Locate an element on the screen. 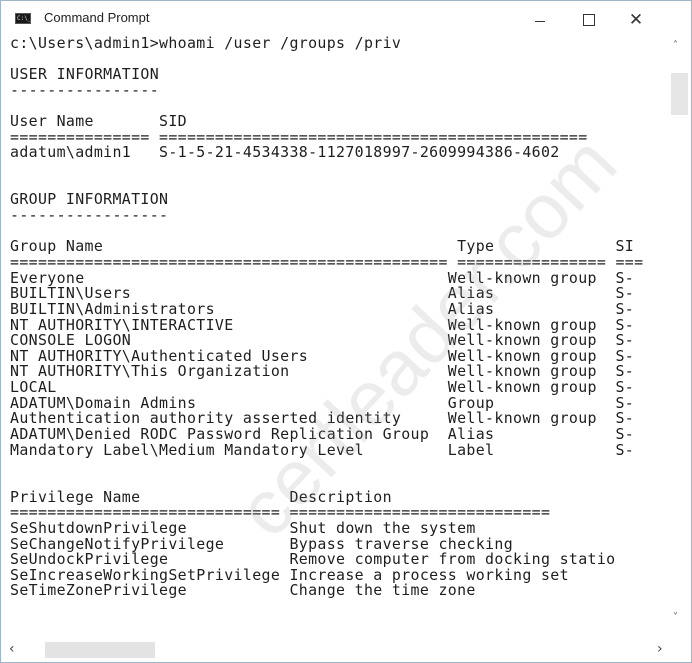  scroll-down-icon: ˅ is located at coordinates (675, 617).